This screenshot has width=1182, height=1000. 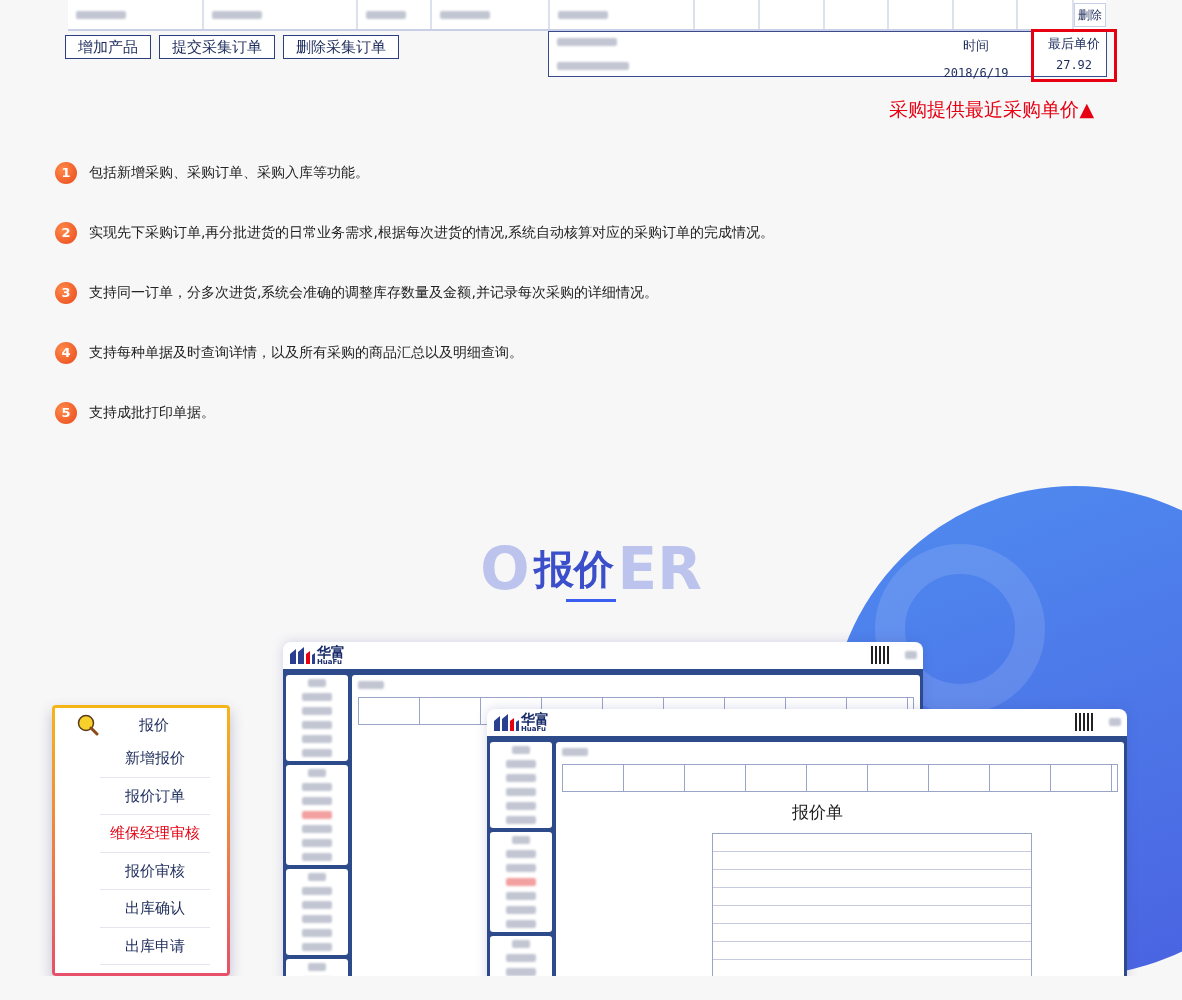 What do you see at coordinates (341, 47) in the screenshot?
I see `delete-order-button: 删除采集订单` at bounding box center [341, 47].